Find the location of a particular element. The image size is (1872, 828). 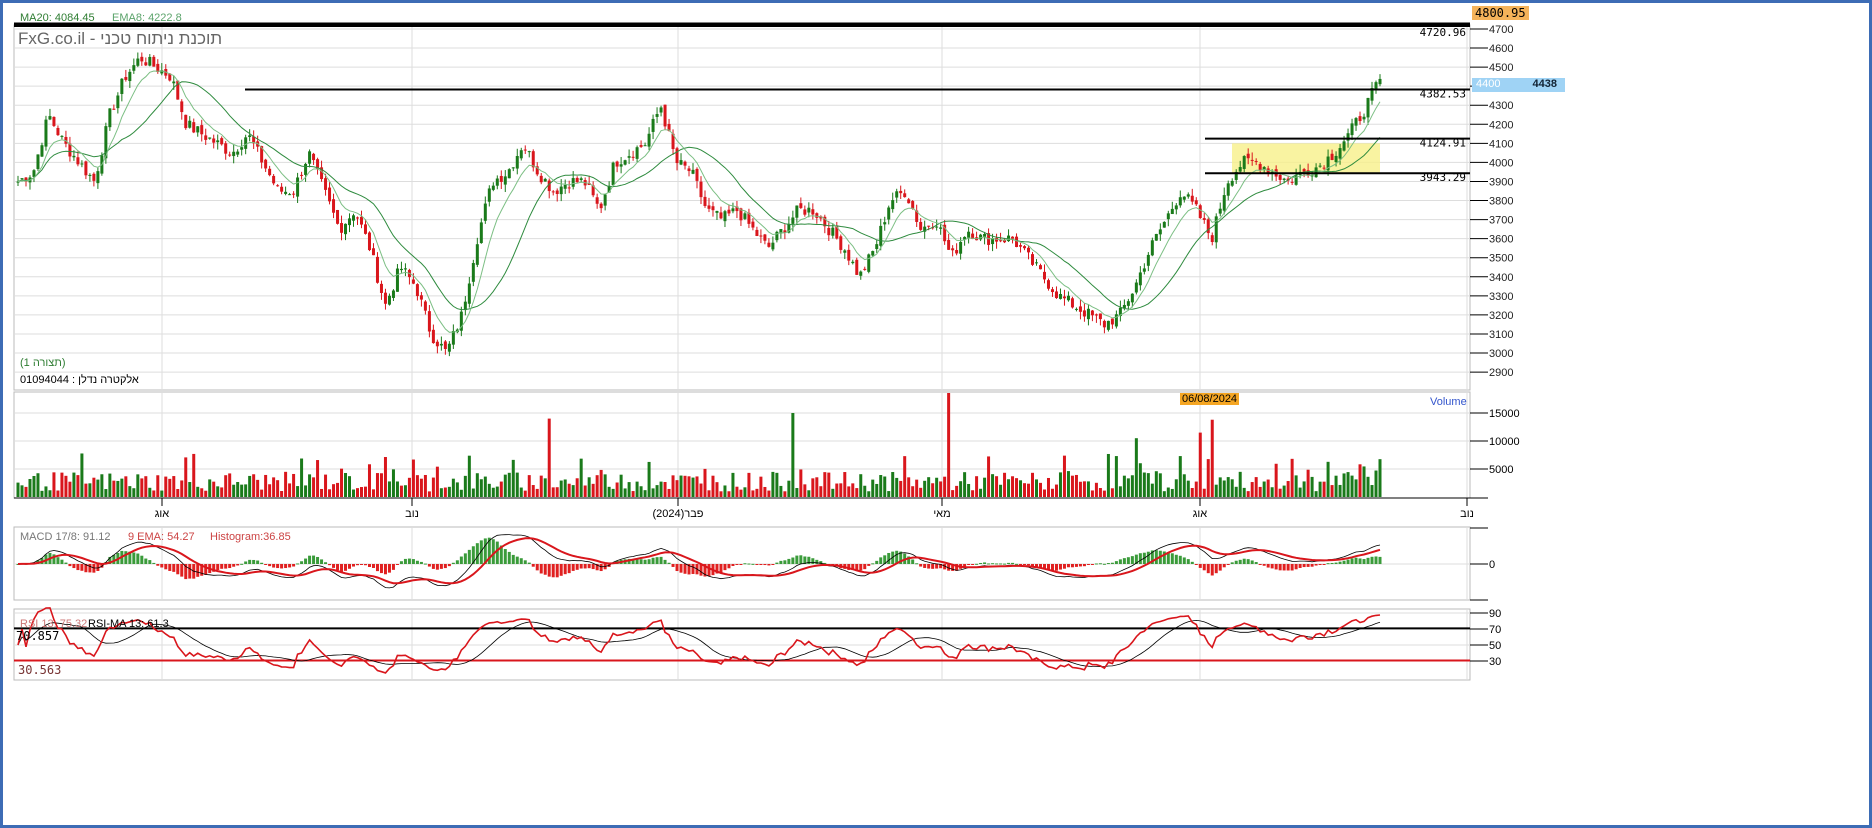

rsi-tick-label: 90 is located at coordinates (1495, 614).